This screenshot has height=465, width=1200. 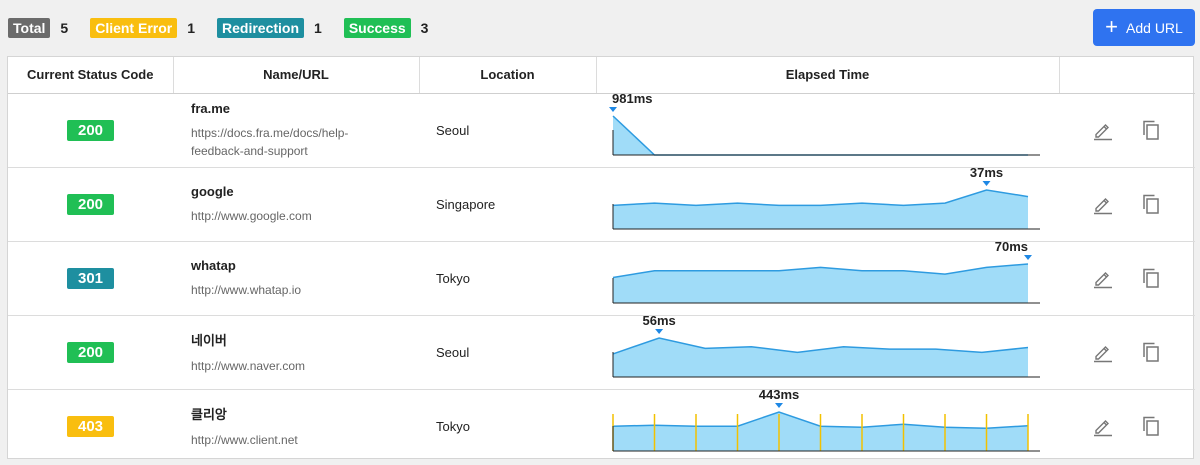 I want to click on summary-badge-client-error: Client Error, so click(x=134, y=28).